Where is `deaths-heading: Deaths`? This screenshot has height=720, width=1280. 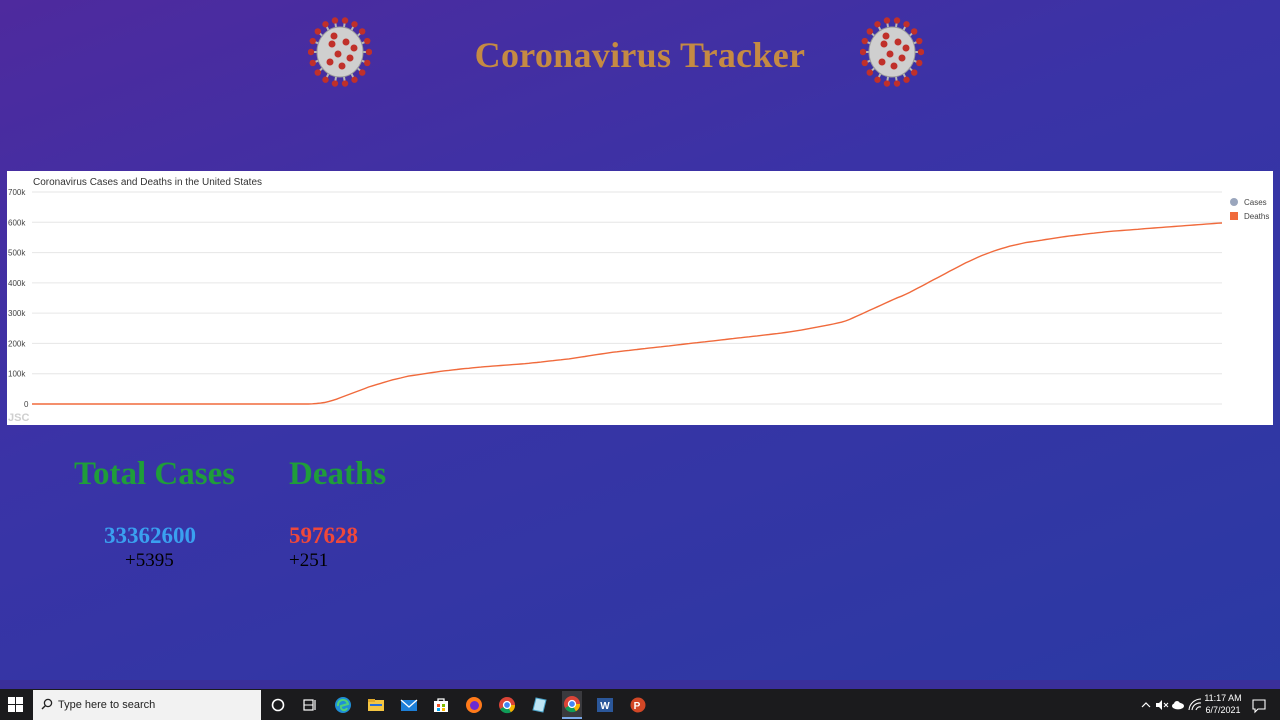 deaths-heading: Deaths is located at coordinates (338, 474).